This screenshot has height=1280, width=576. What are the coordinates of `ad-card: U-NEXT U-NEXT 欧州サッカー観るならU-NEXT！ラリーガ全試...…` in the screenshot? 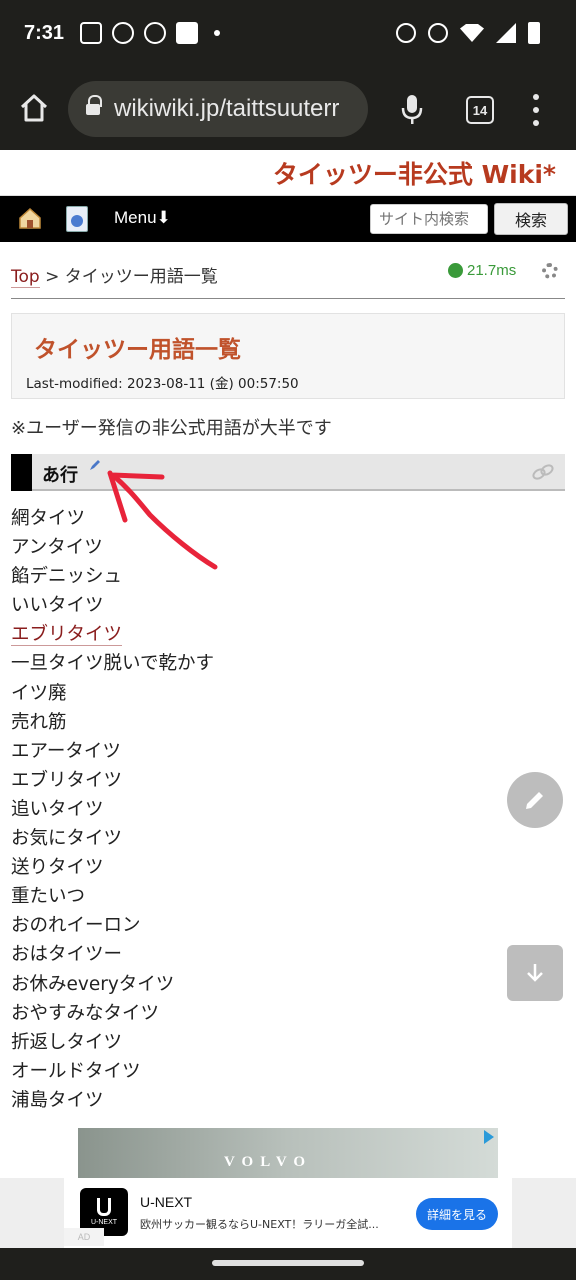 It's located at (288, 1213).